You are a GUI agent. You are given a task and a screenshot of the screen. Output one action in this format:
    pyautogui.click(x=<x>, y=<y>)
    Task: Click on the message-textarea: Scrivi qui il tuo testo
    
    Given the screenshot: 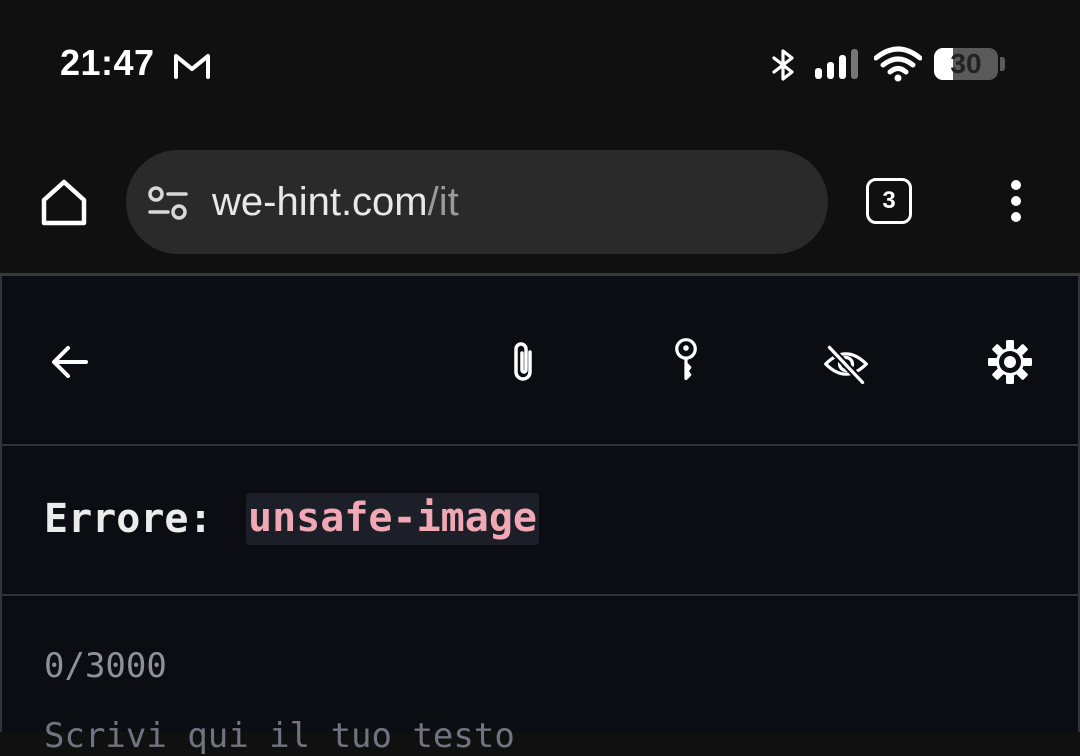 What is the action you would take?
    pyautogui.click(x=279, y=736)
    